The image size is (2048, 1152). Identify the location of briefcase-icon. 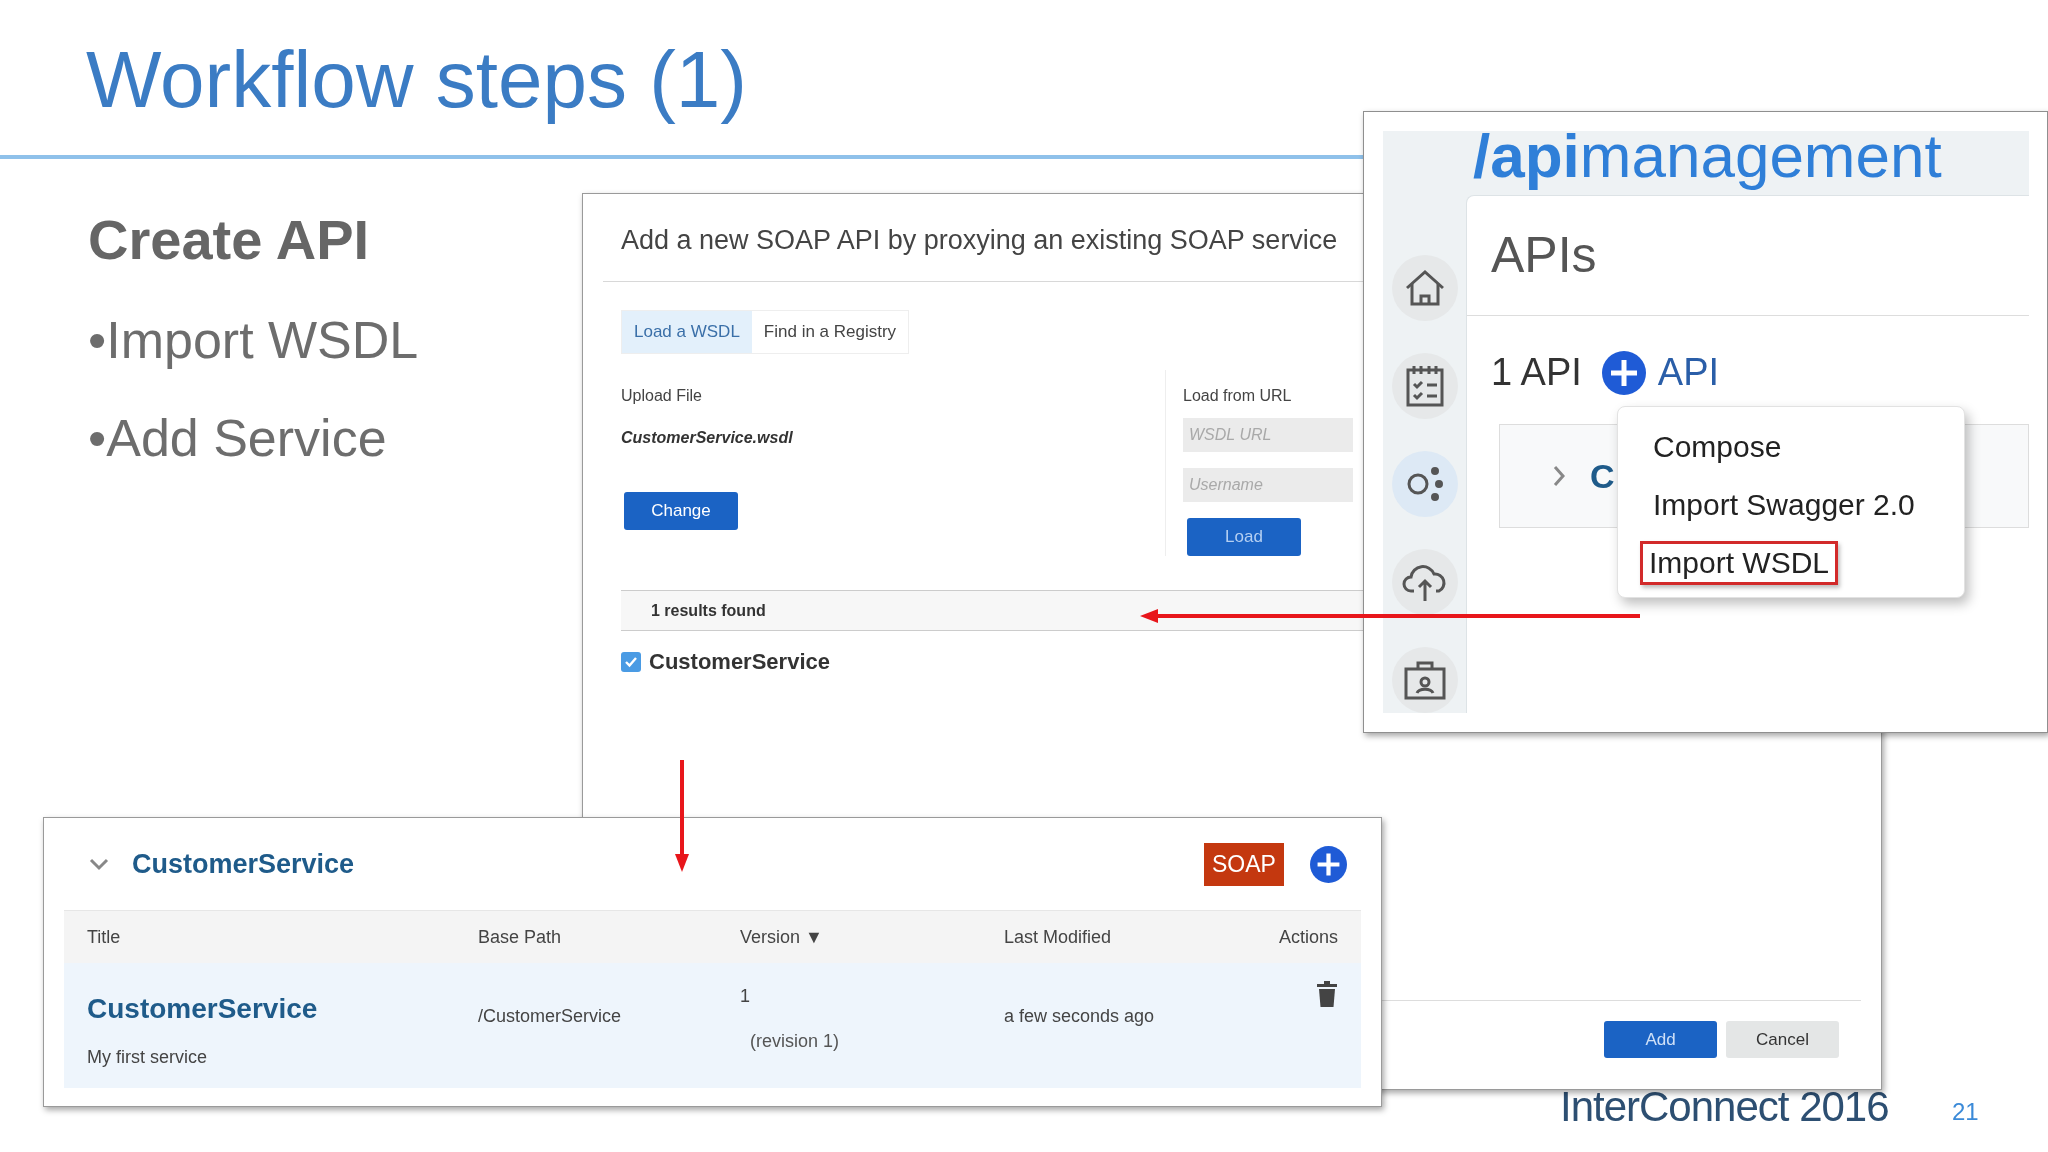
(1424, 680).